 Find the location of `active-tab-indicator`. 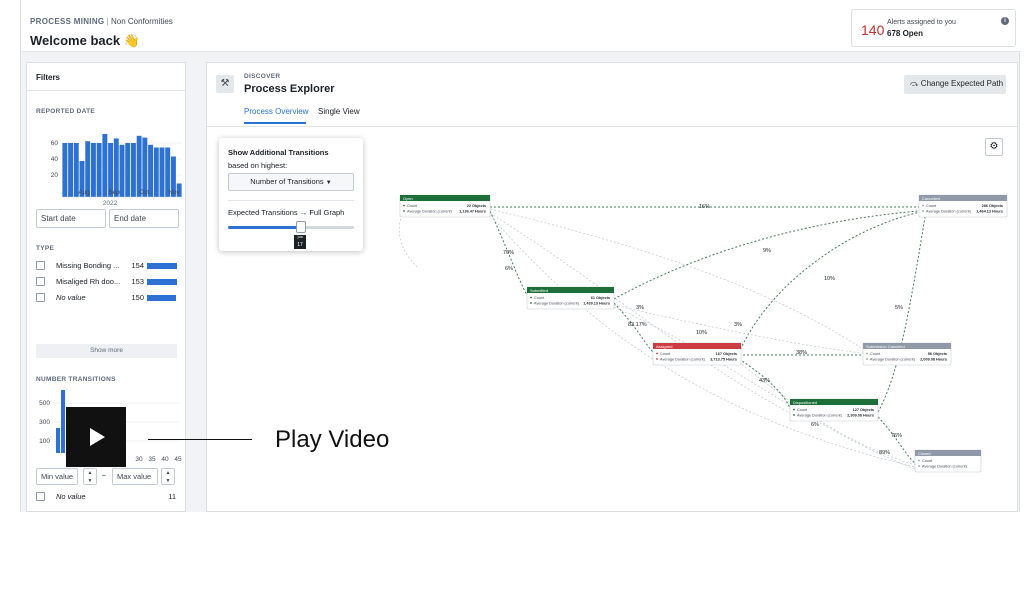

active-tab-indicator is located at coordinates (275, 123).